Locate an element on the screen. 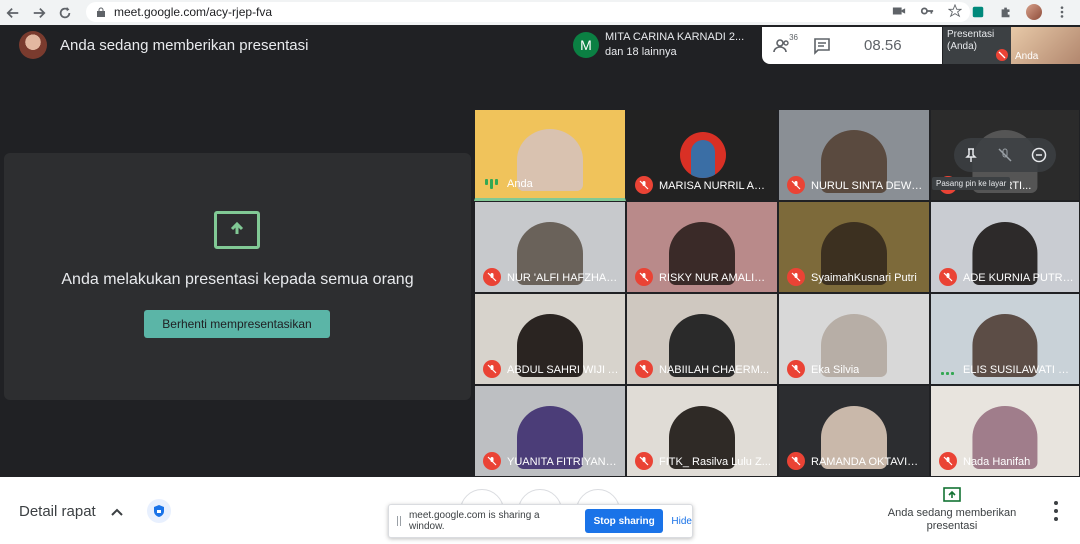 The width and height of the screenshot is (1080, 544). browser-toolbar: meet.google.com/acy-rjep-fva is located at coordinates (540, 12).